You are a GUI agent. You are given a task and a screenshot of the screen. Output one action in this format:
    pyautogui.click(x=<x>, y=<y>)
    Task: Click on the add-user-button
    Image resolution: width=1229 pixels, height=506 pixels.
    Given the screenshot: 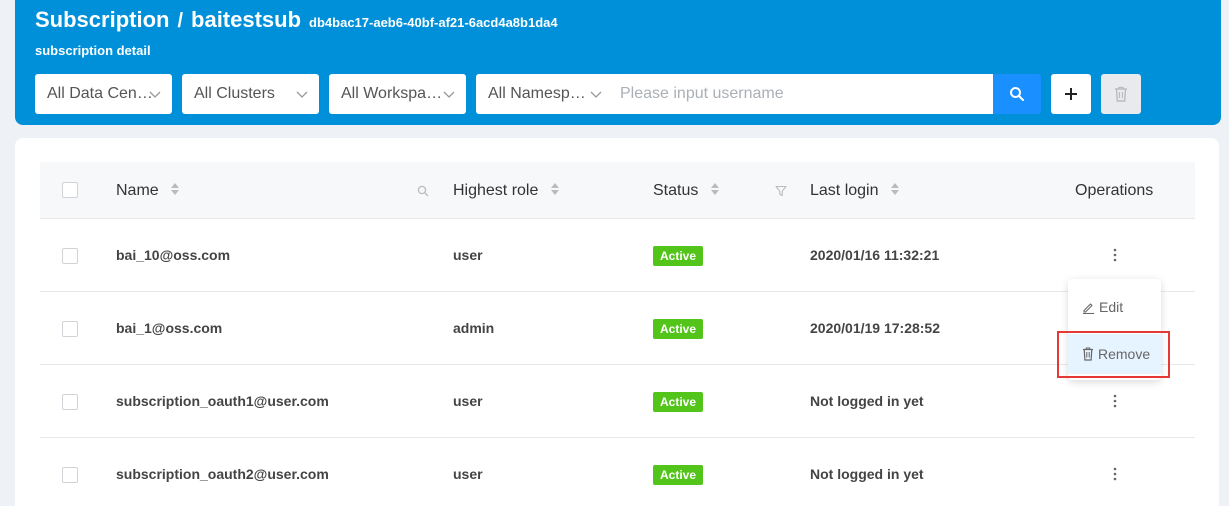 What is the action you would take?
    pyautogui.click(x=1071, y=94)
    